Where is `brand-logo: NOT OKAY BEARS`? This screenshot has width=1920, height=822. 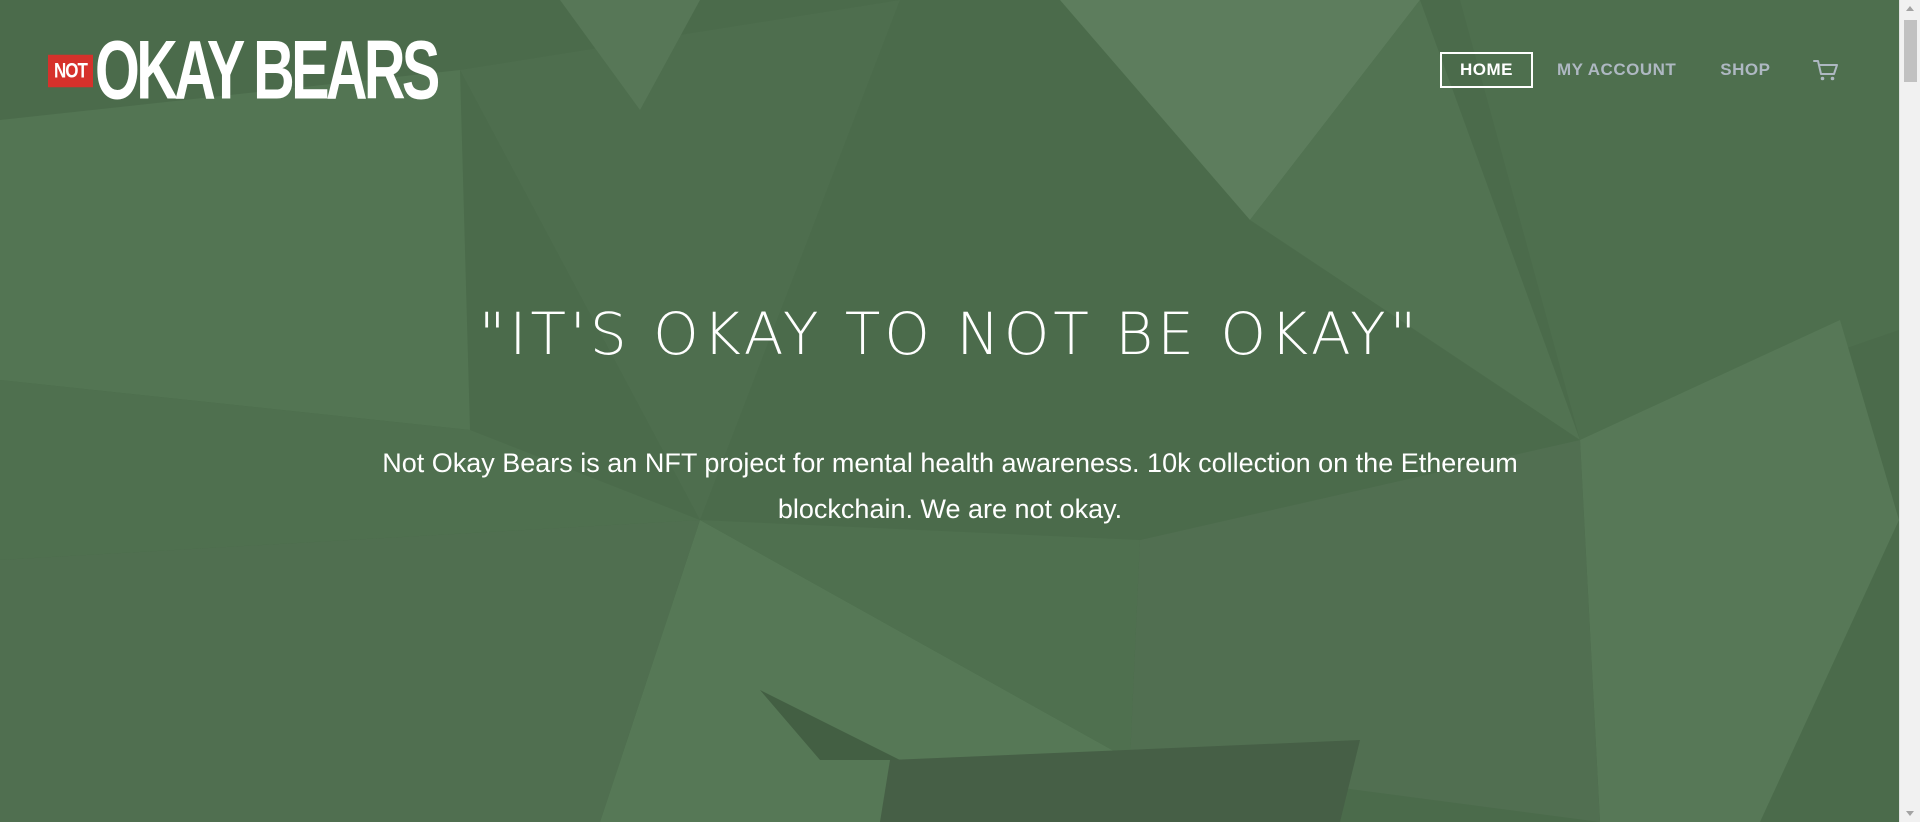
brand-logo: NOT OKAY BEARS is located at coordinates (261, 70).